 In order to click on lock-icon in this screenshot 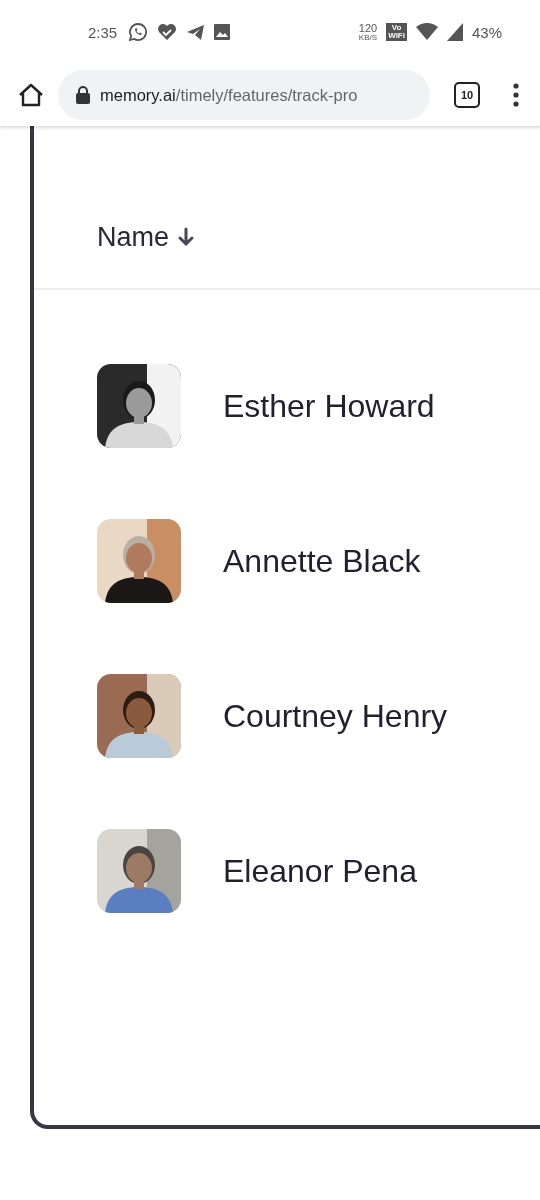, I will do `click(83, 95)`.